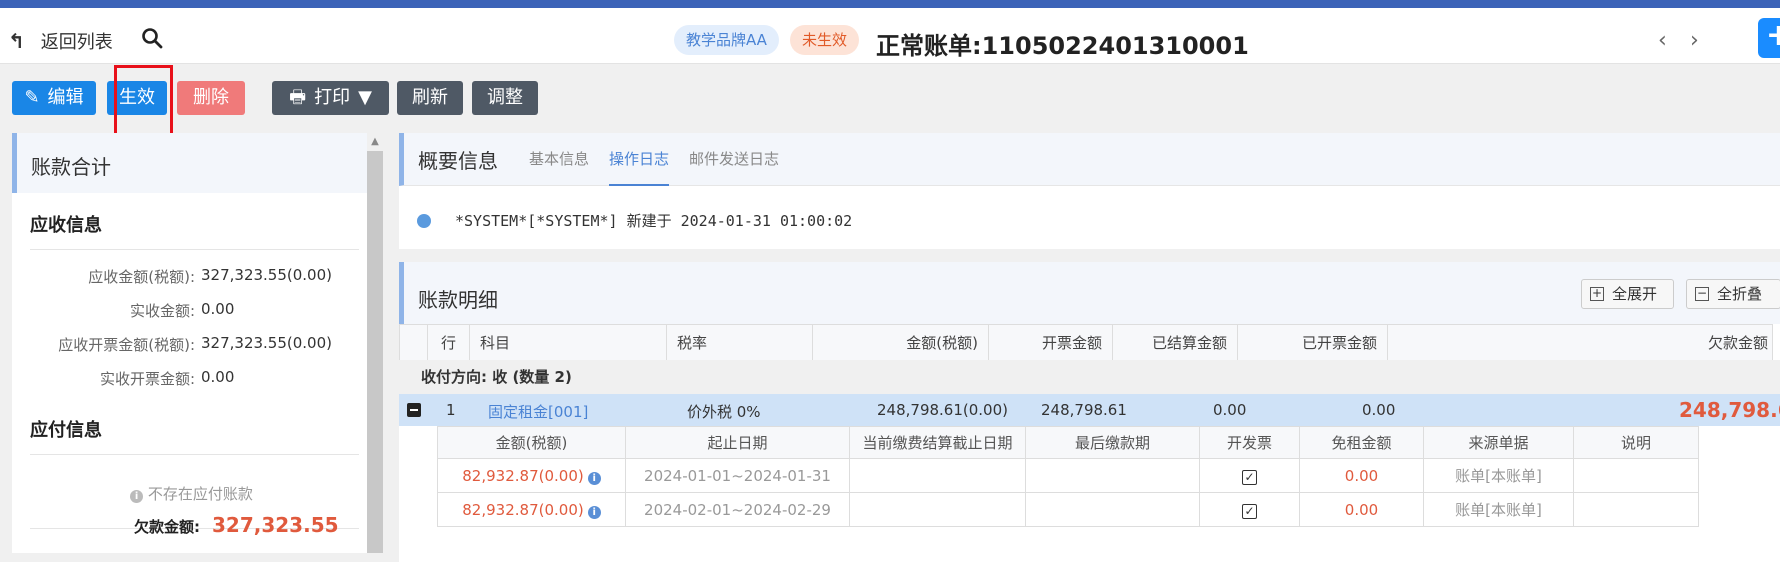 The height and width of the screenshot is (562, 1780). What do you see at coordinates (1580, 342) in the screenshot?
I see `col-owed: 欠款金额` at bounding box center [1580, 342].